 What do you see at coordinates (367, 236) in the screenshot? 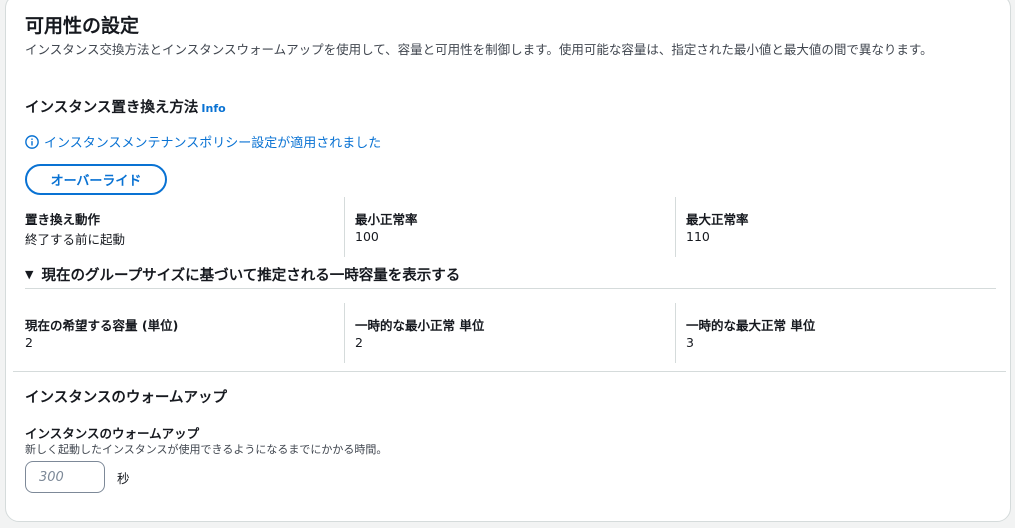
I see `min-healthy-value: 100` at bounding box center [367, 236].